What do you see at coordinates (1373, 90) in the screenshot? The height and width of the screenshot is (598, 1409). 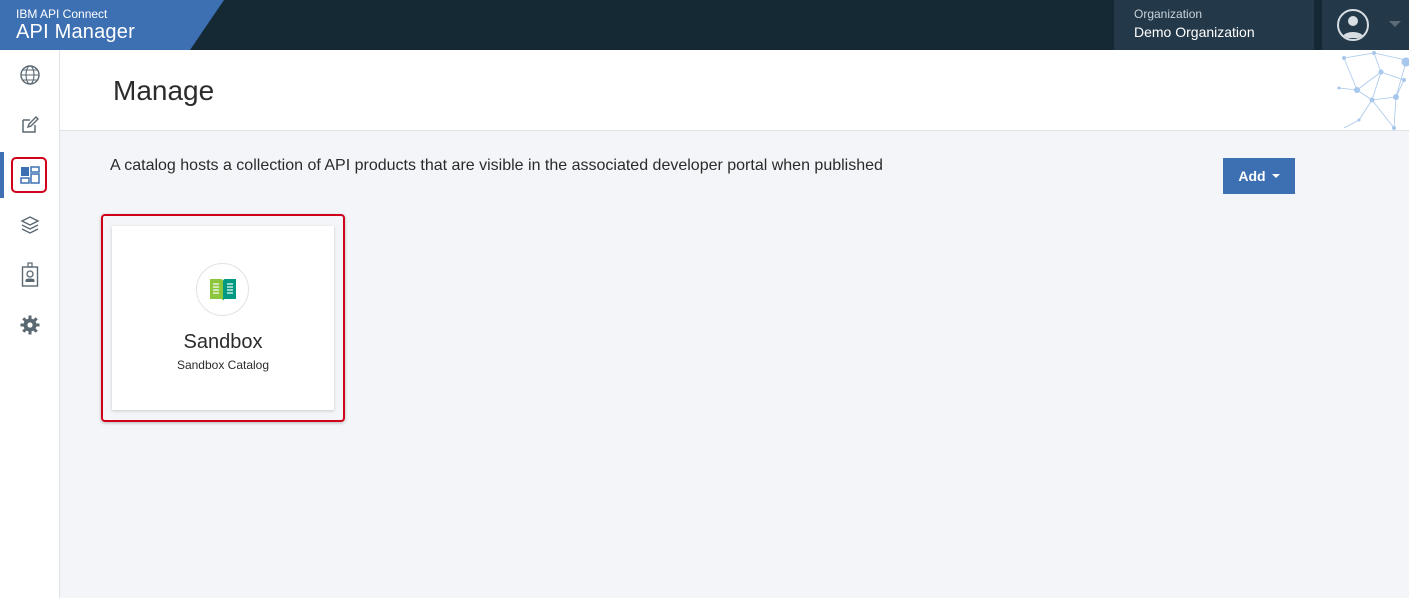 I see `constellation-decoration-icon` at bounding box center [1373, 90].